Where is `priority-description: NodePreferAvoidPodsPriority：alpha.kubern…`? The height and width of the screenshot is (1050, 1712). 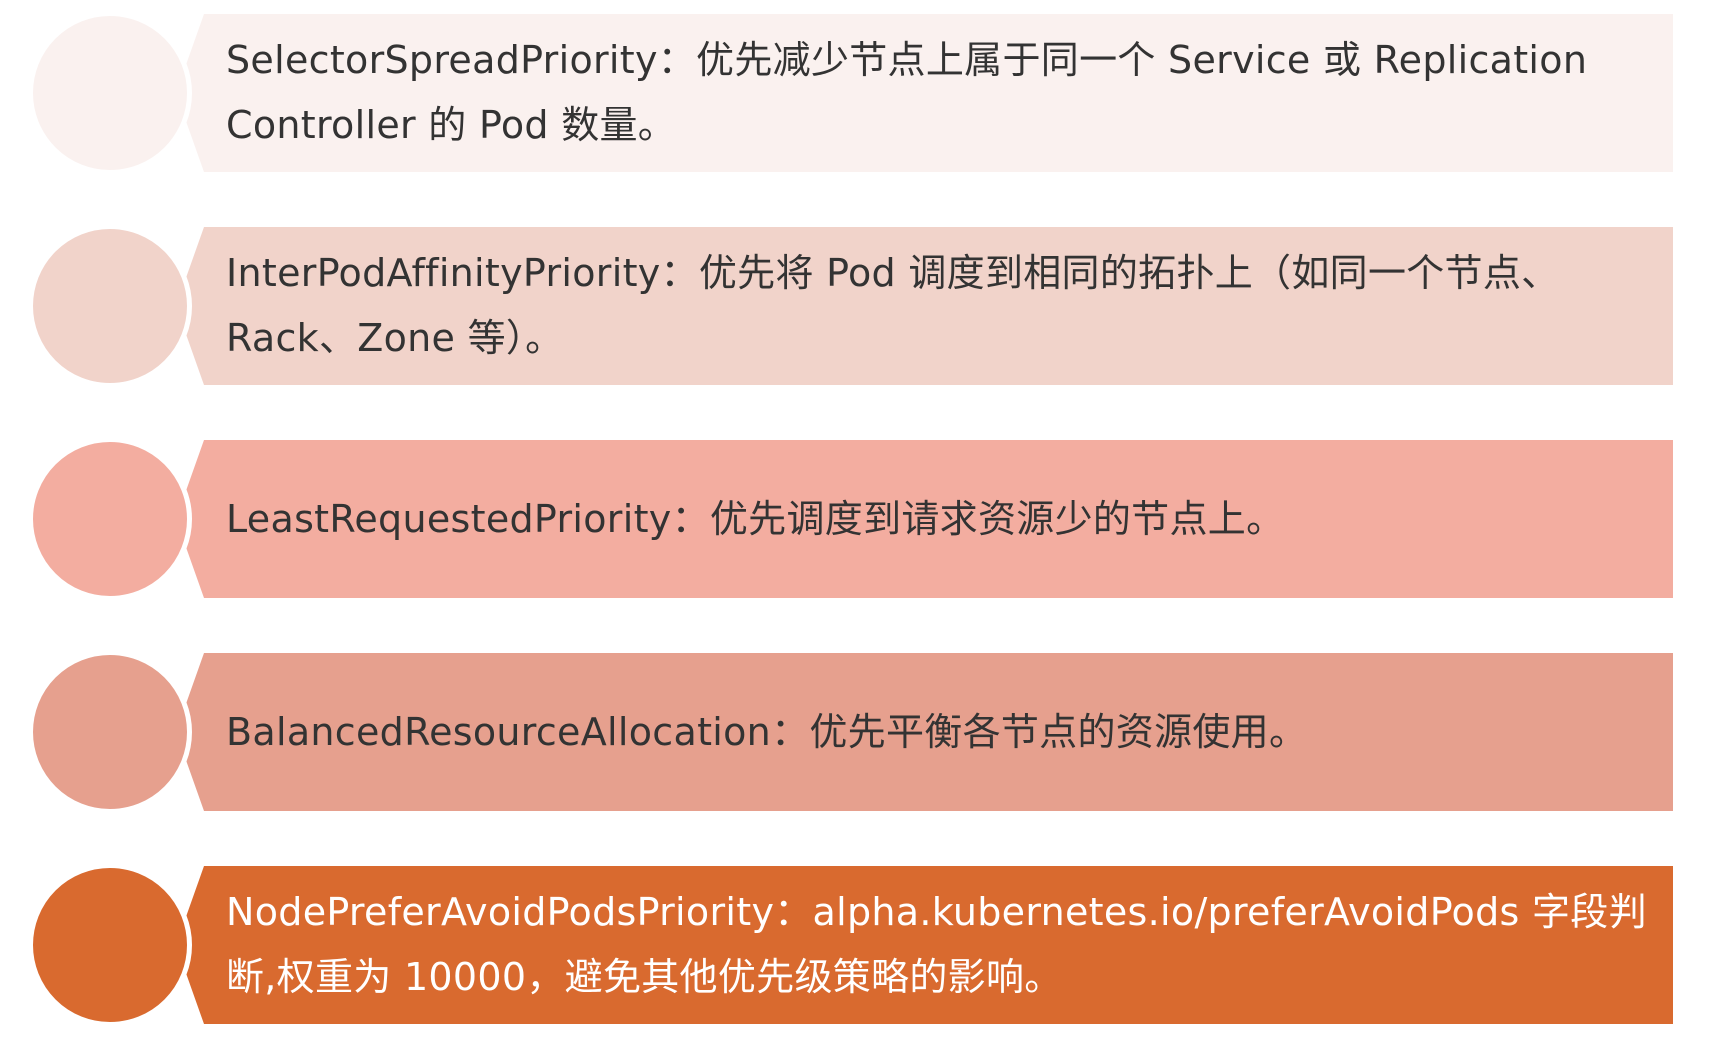 priority-description: NodePreferAvoidPodsPriority：alpha.kubern… is located at coordinates (936, 944).